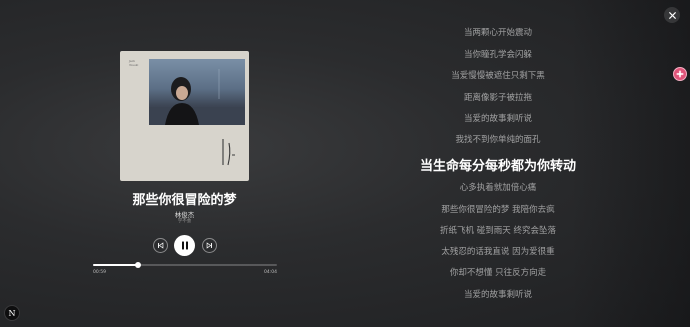  I want to click on next-track-button, so click(209, 245).